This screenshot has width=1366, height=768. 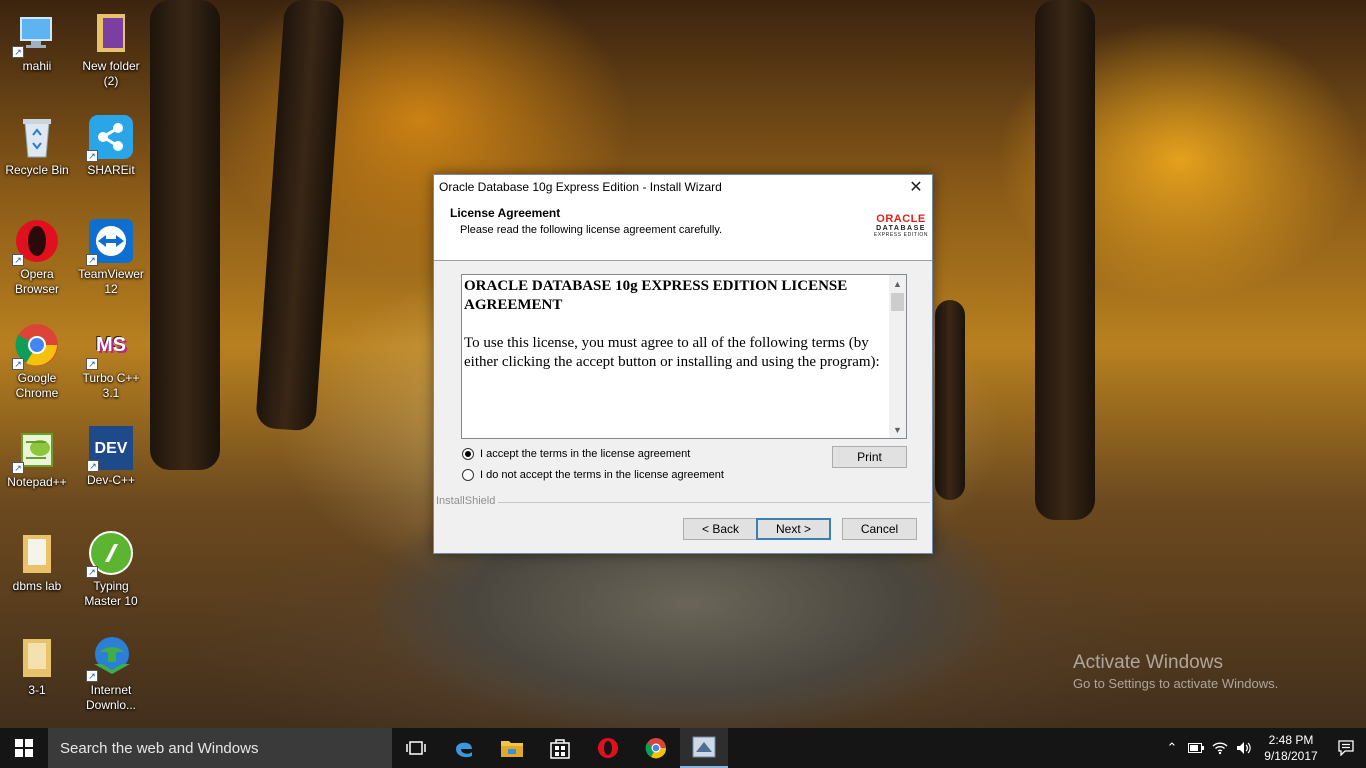 I want to click on windows-logo-icon, so click(x=24, y=748).